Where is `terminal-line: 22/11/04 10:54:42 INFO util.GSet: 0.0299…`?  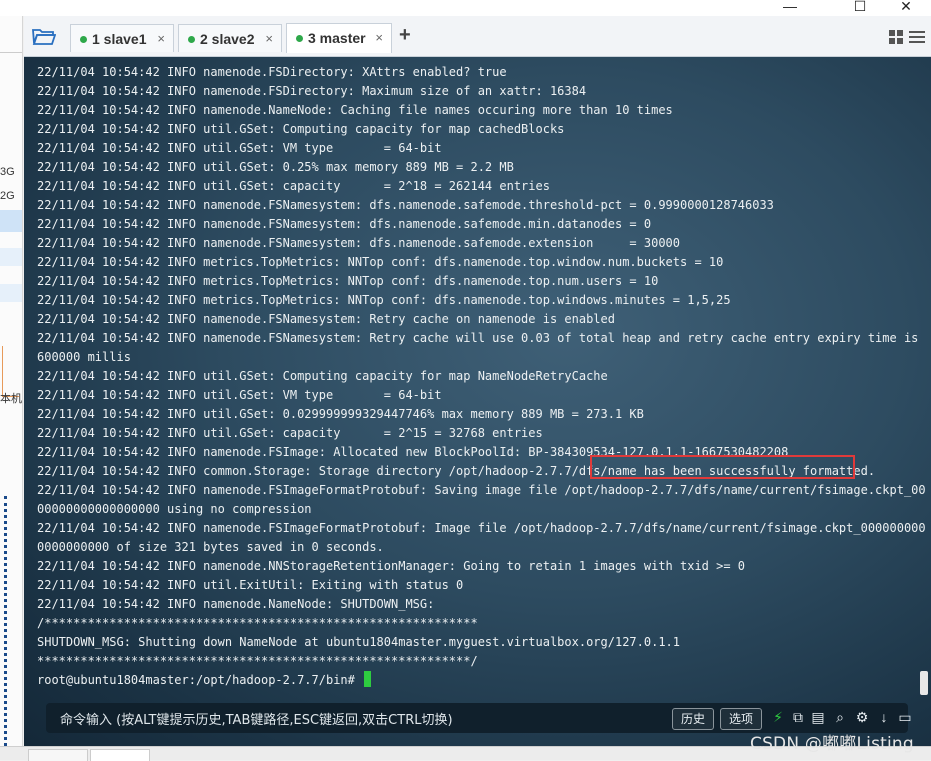 terminal-line: 22/11/04 10:54:42 INFO util.GSet: 0.0299… is located at coordinates (340, 414).